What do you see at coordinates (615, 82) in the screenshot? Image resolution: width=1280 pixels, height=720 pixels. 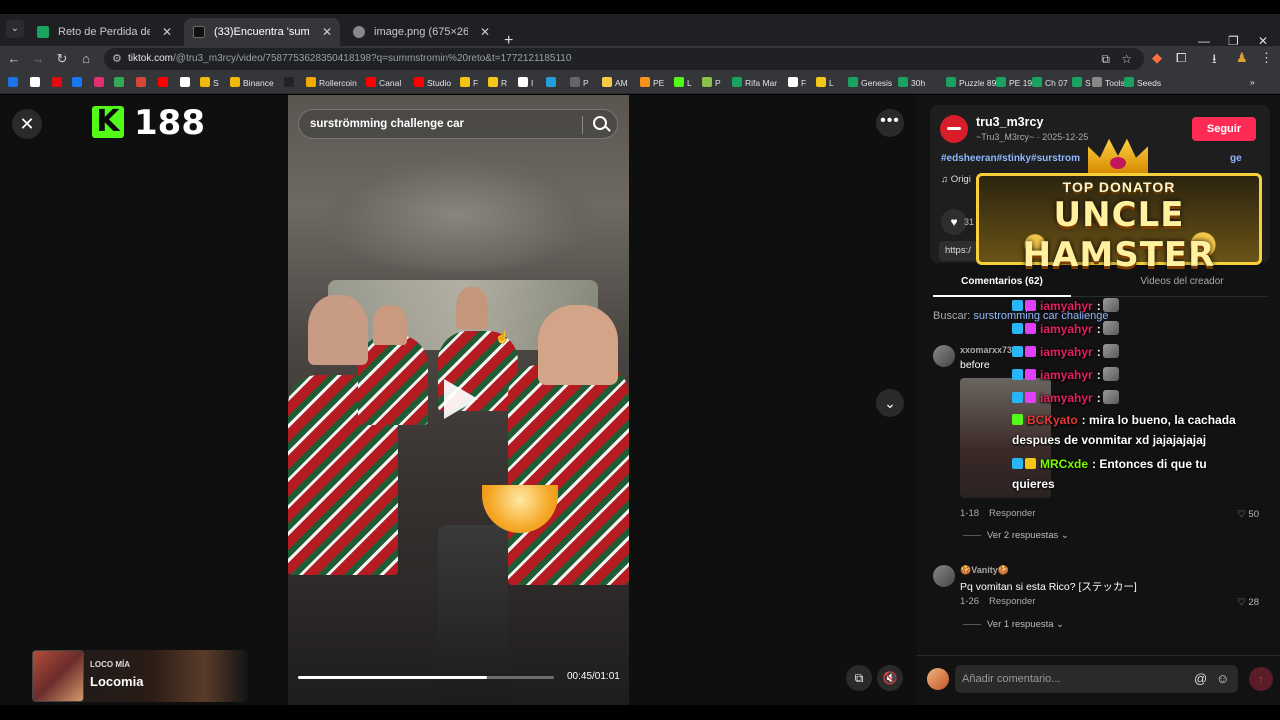 I see `bookmark-item: AM` at bounding box center [615, 82].